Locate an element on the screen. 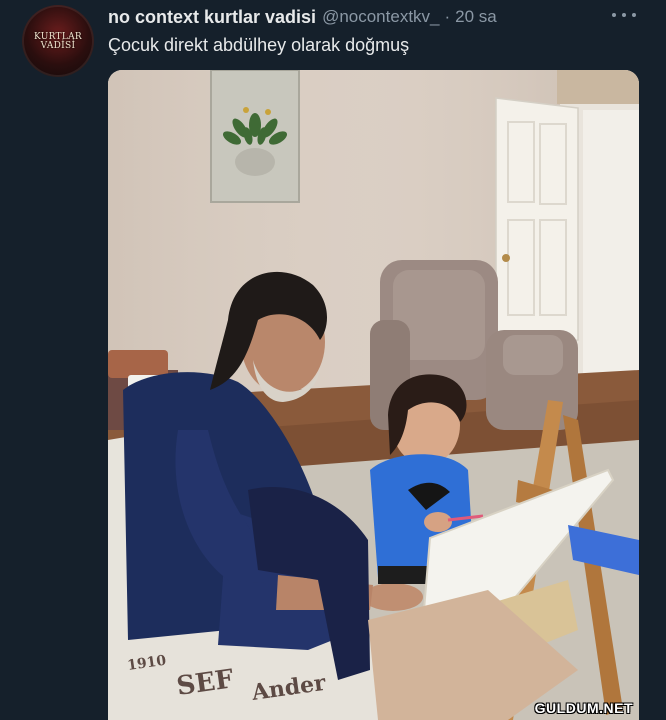 The image size is (666, 720). user-handle: @nocontextkv_ is located at coordinates (380, 17).